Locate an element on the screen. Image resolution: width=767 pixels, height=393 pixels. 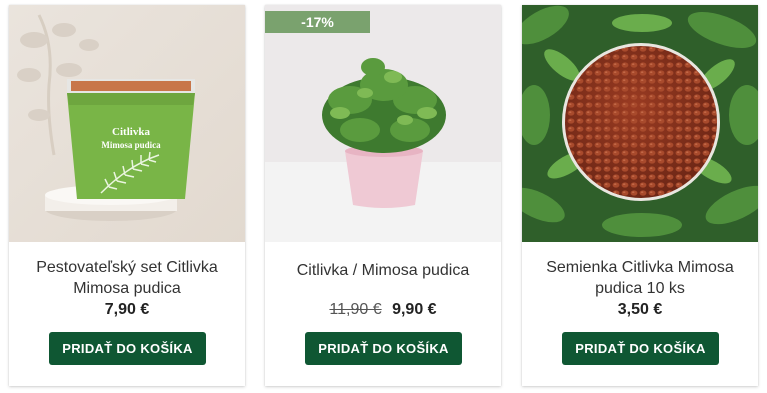
price-row: 7,90 € is located at coordinates (127, 310).